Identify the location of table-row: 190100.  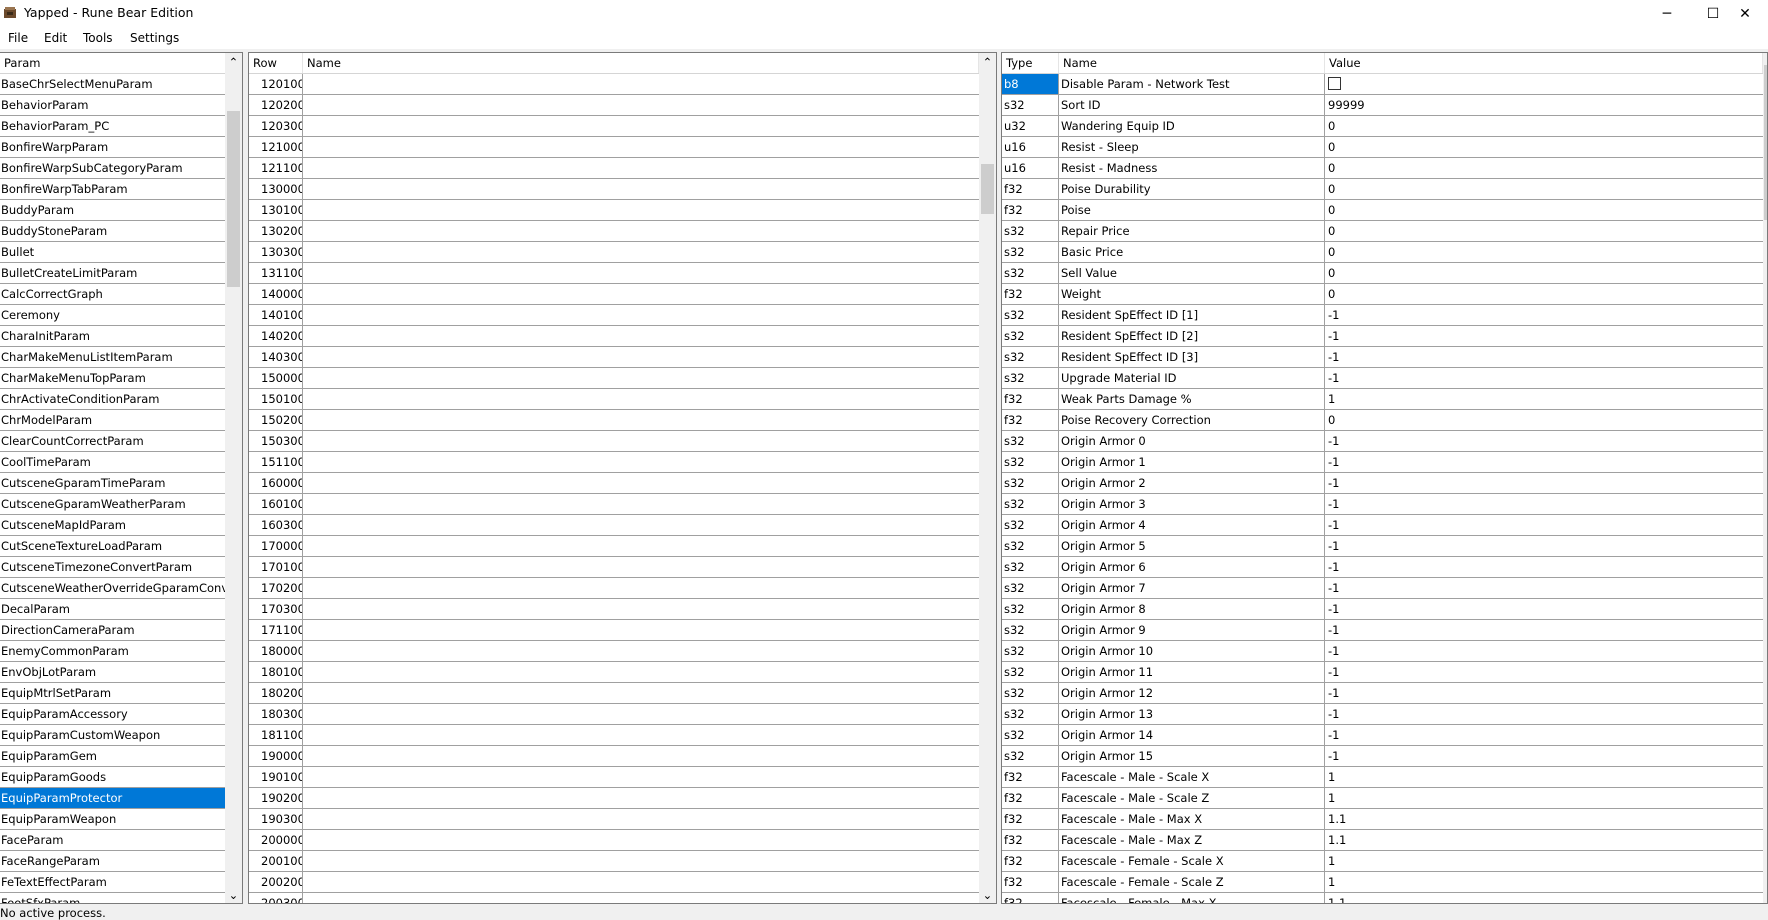
(614, 777).